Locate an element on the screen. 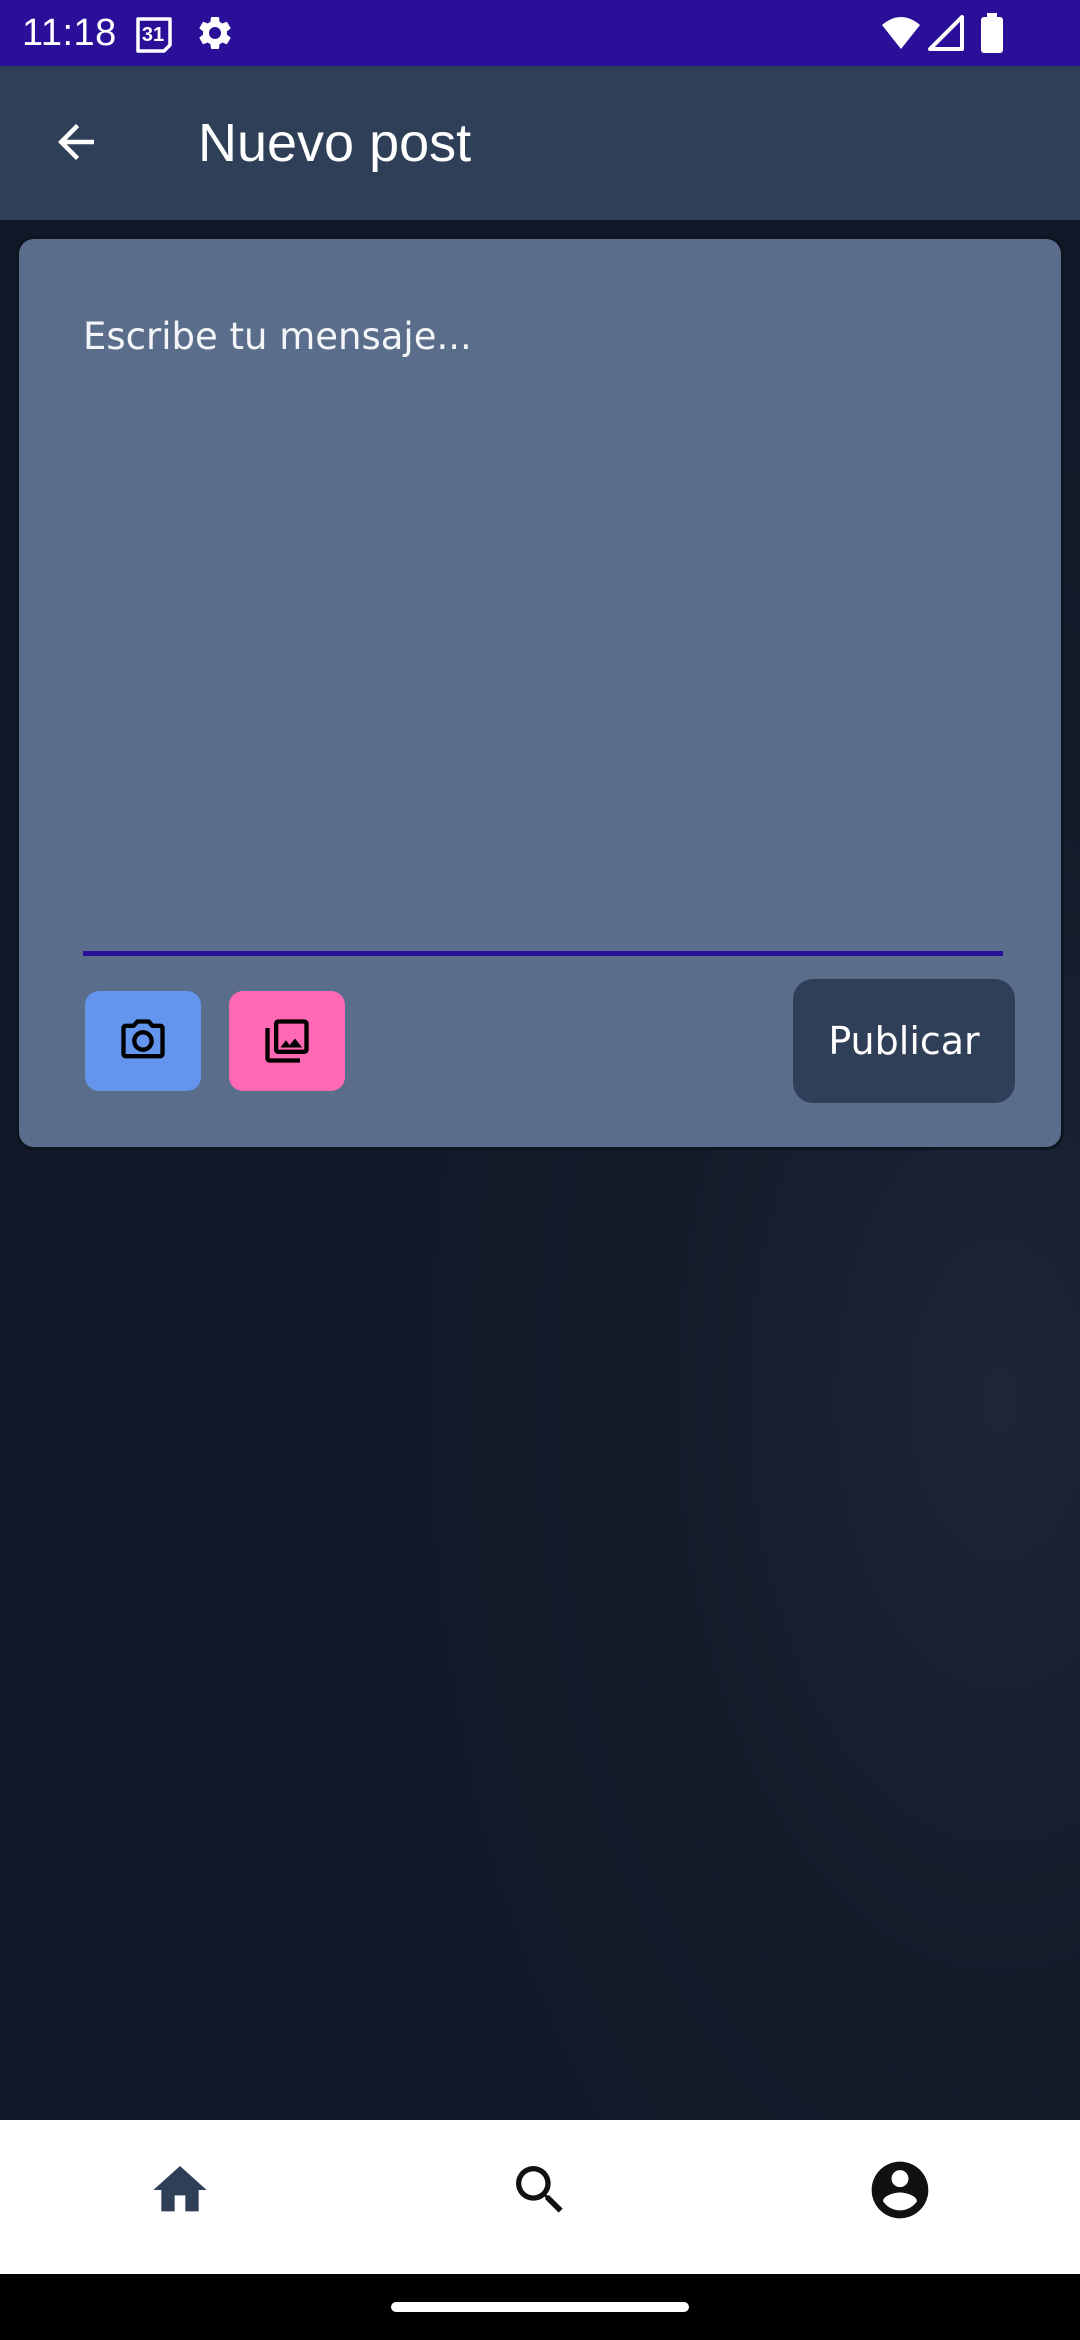  gesture-navigation-bar is located at coordinates (540, 2307).